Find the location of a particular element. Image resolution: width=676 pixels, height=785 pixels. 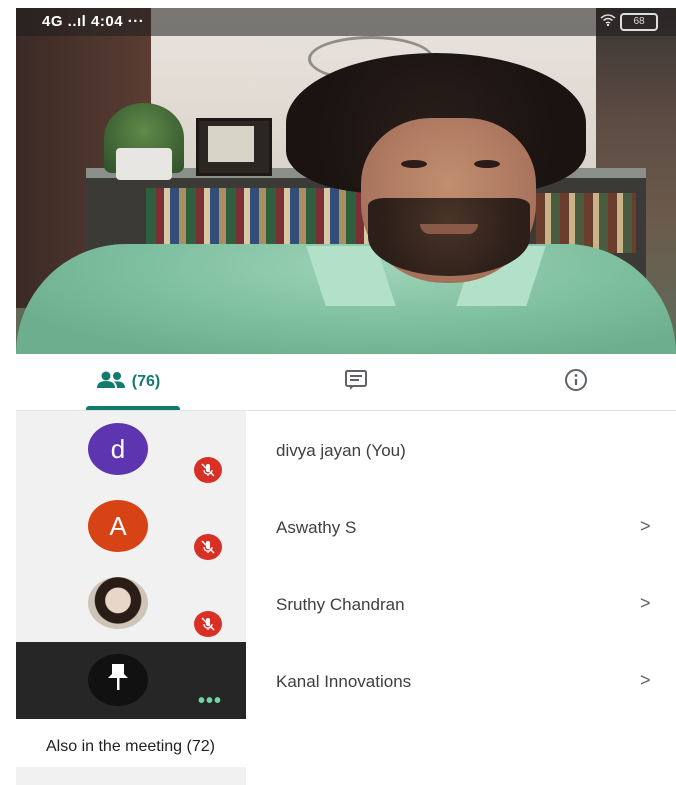

avatar: A is located at coordinates (118, 526).